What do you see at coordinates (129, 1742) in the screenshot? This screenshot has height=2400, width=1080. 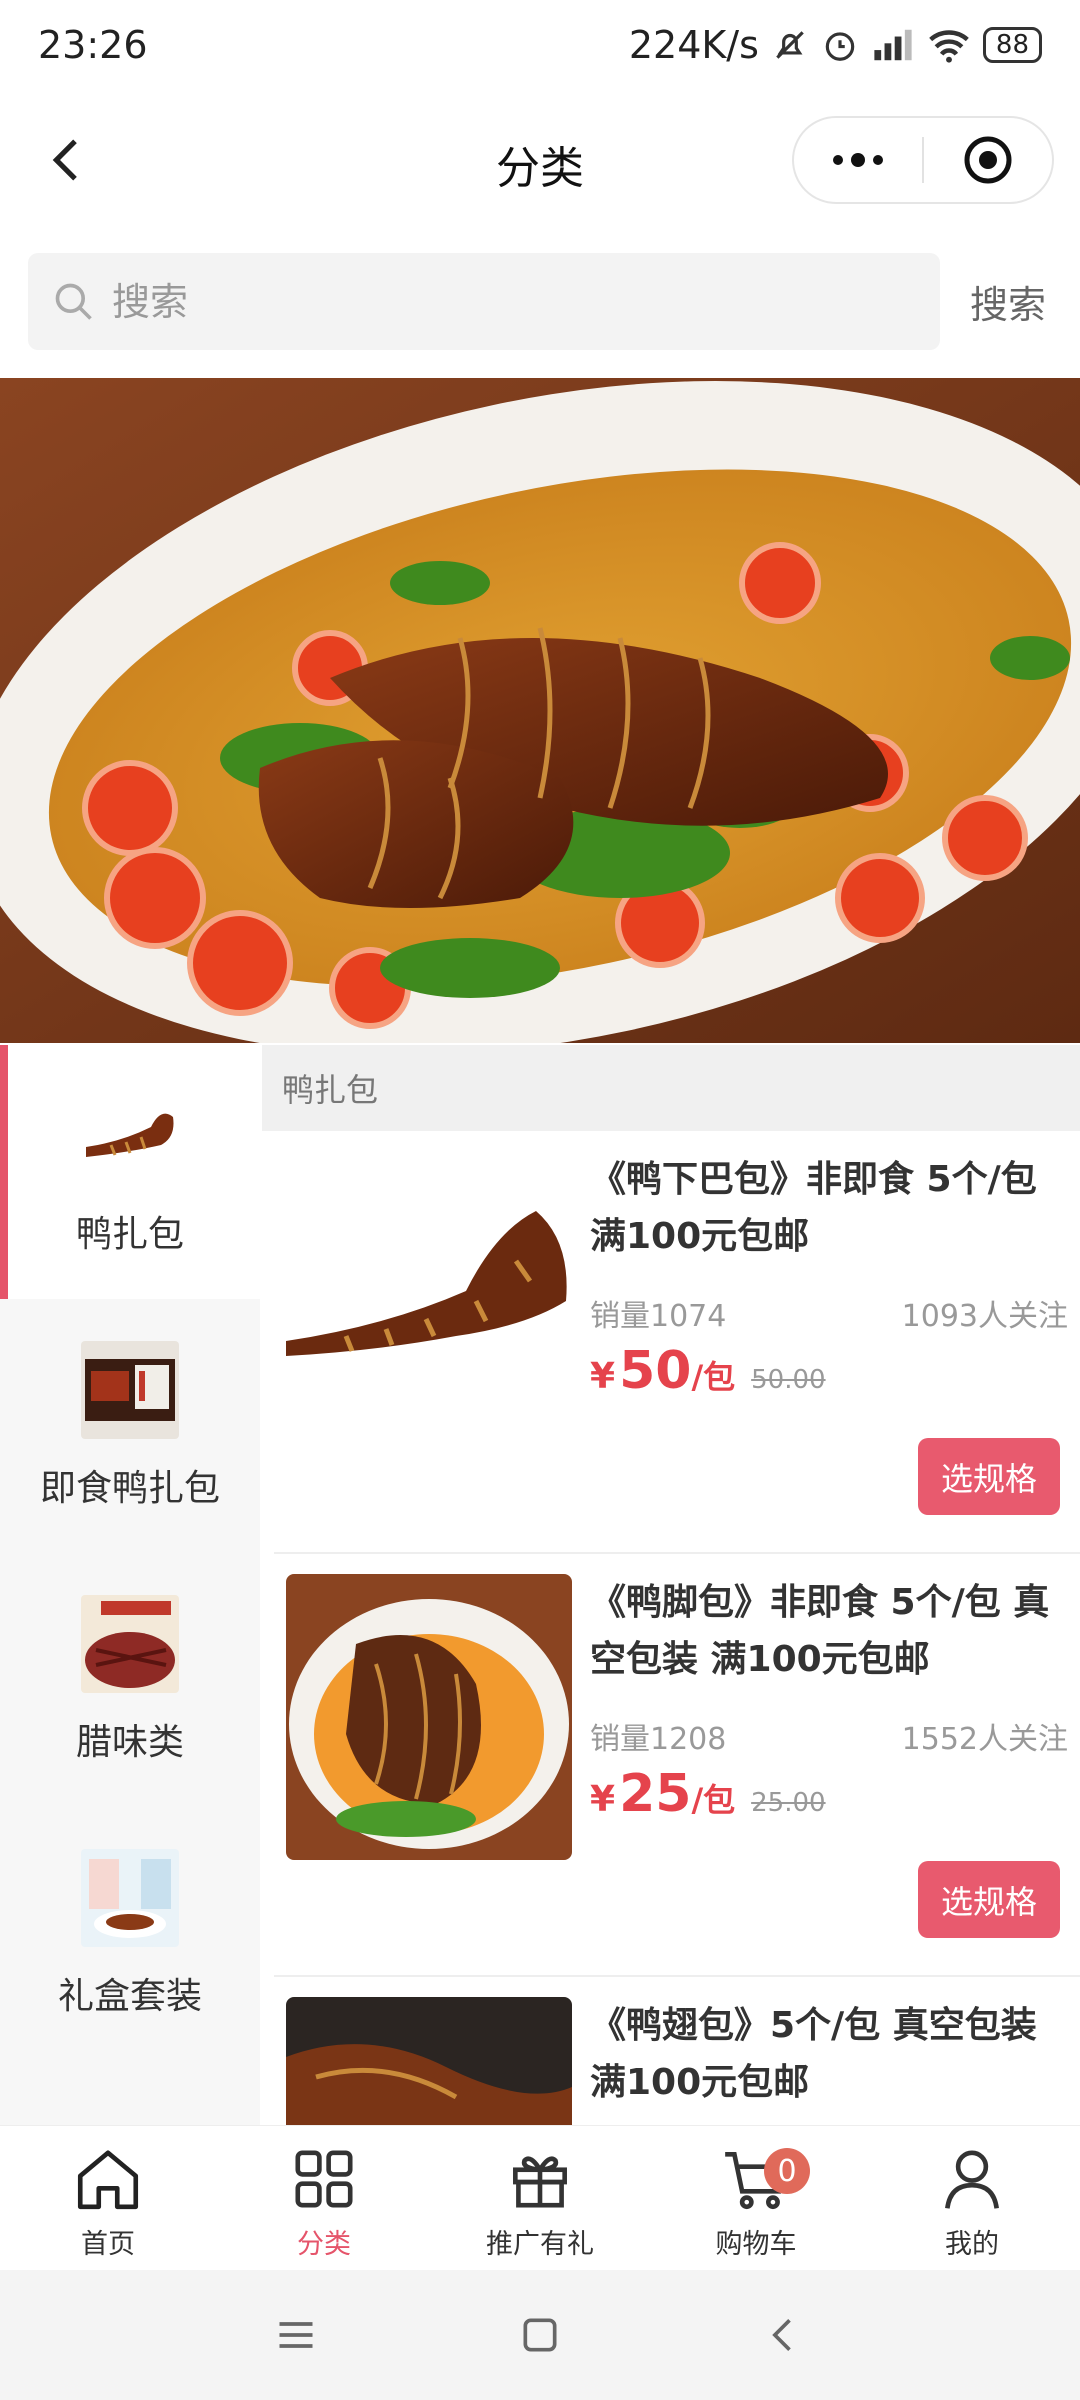 I see `category-label: 腊味类` at bounding box center [129, 1742].